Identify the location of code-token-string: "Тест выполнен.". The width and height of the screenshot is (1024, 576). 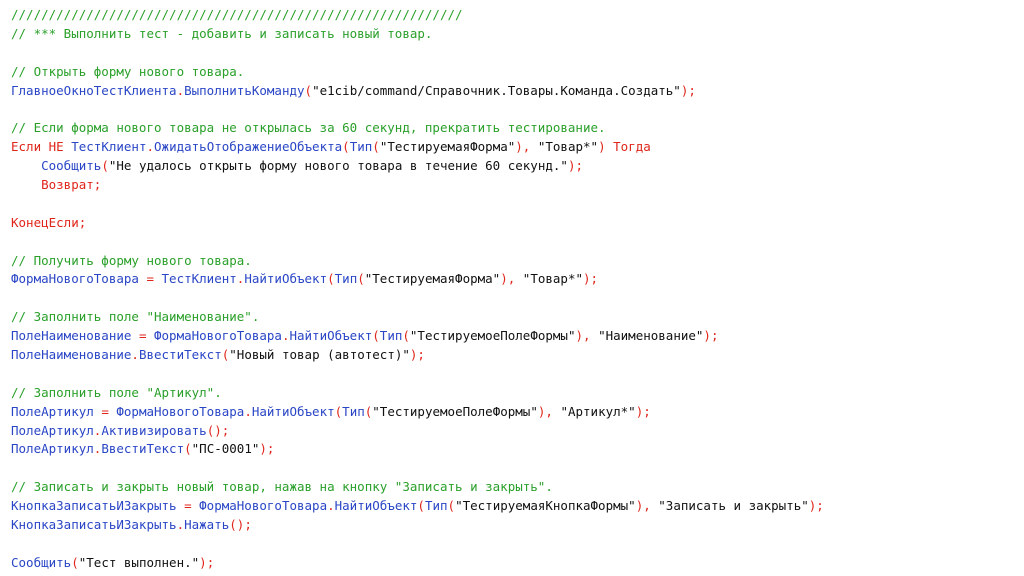
(139, 562).